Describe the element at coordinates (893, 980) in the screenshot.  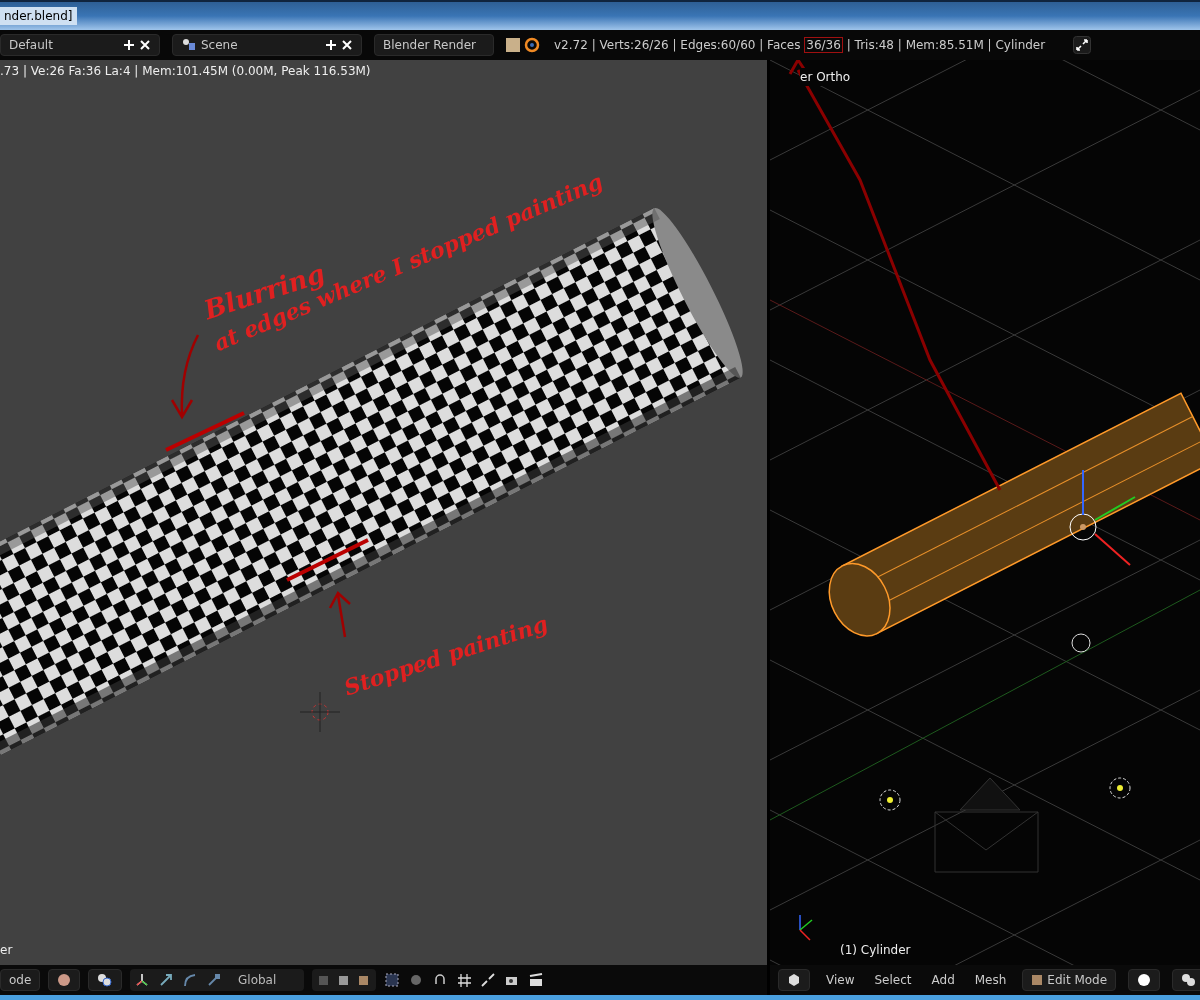
I see `menu-item: Select` at that location.